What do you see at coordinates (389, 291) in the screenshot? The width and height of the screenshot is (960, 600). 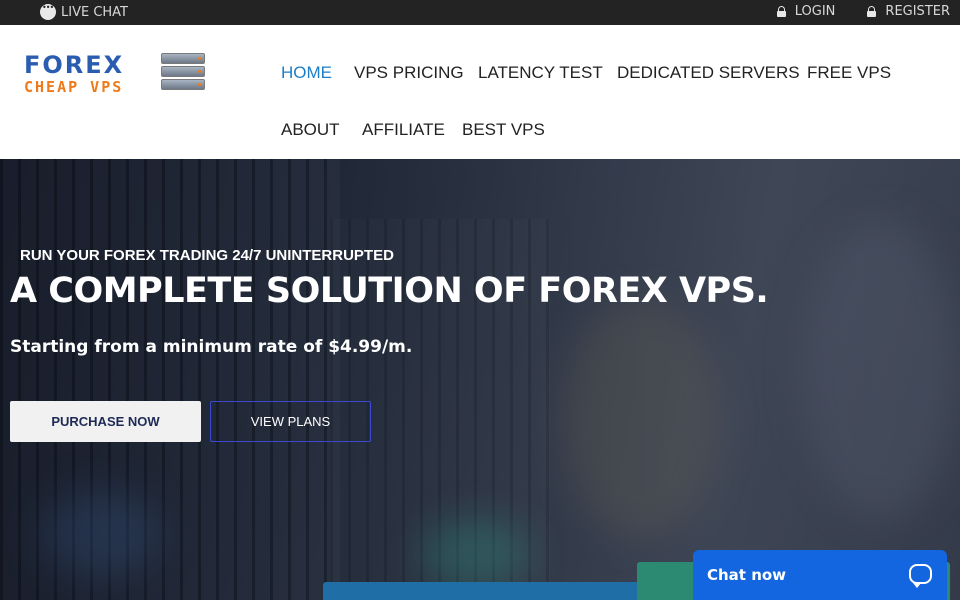 I see `hero-headline: A COMPLETE SOLUTION OF FOREX VPS.` at bounding box center [389, 291].